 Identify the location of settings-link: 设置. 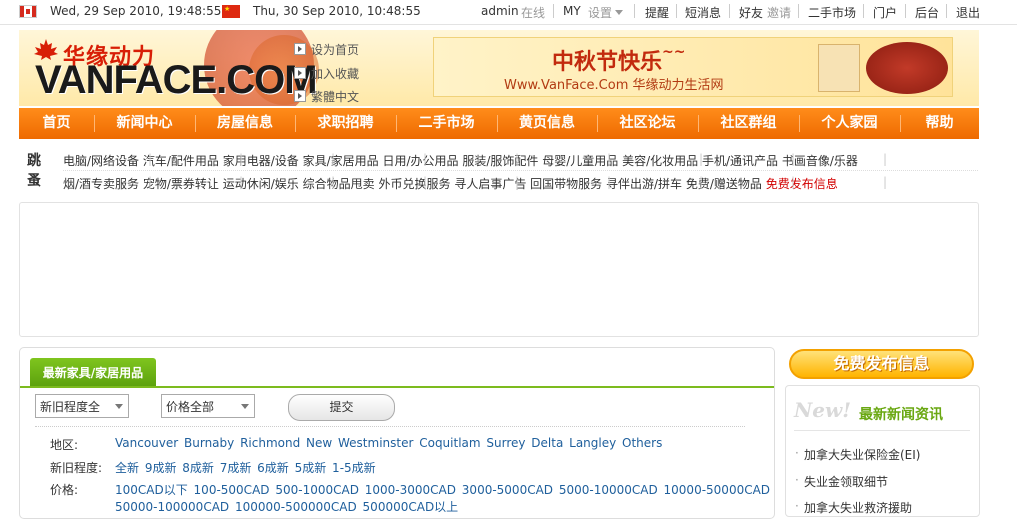
(600, 12).